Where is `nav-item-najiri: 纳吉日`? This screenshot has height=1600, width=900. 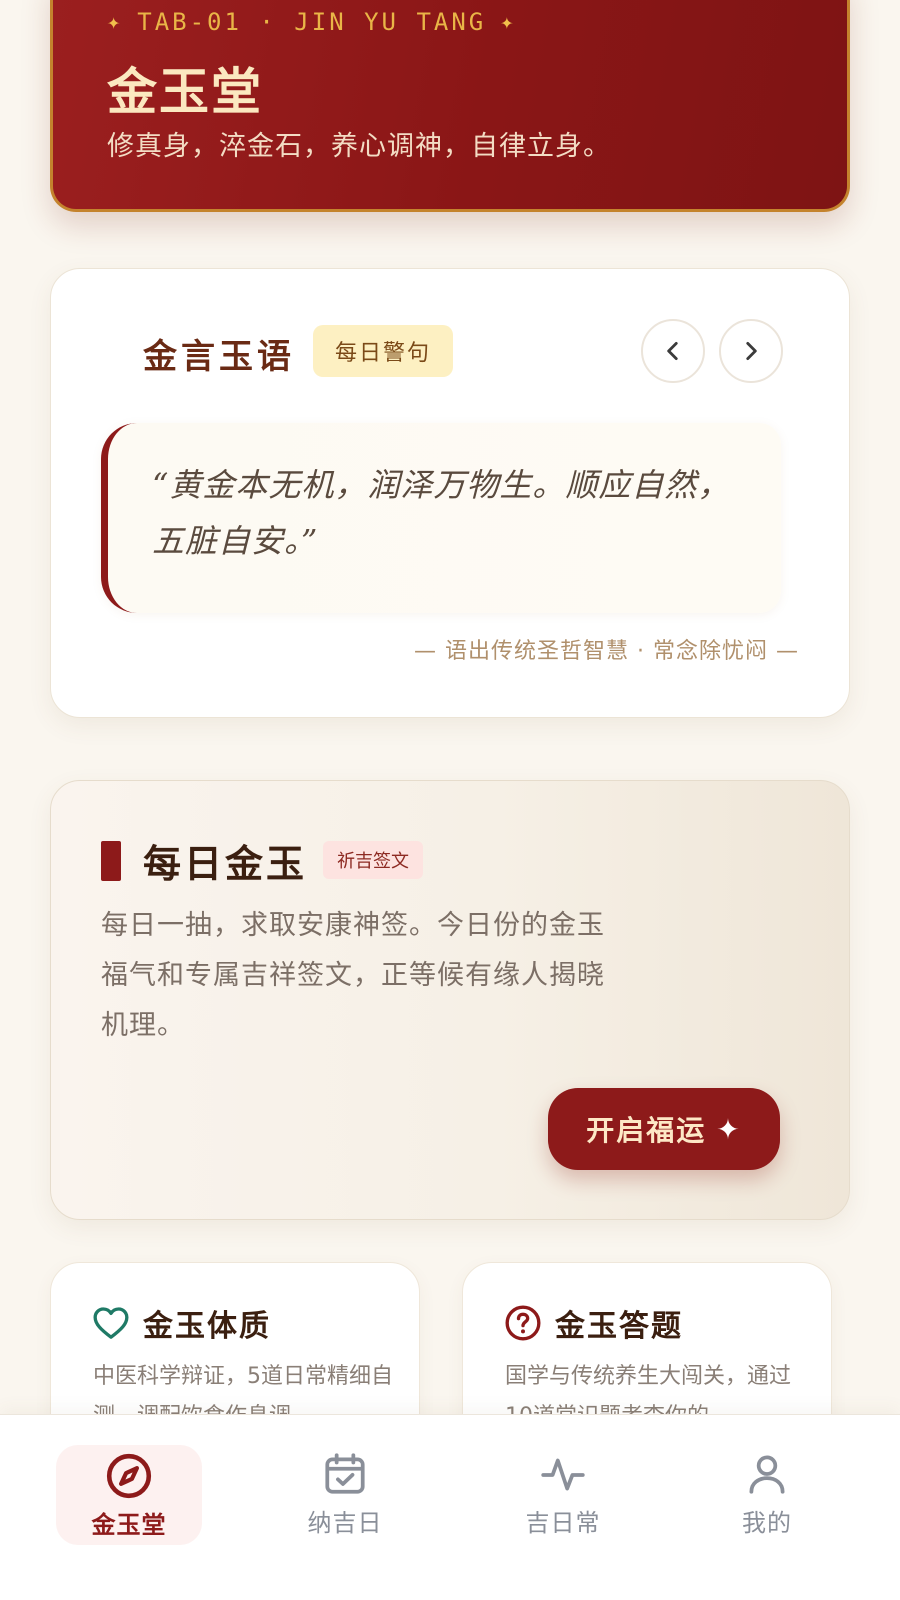
nav-item-najiri: 纳吉日 is located at coordinates (345, 1493).